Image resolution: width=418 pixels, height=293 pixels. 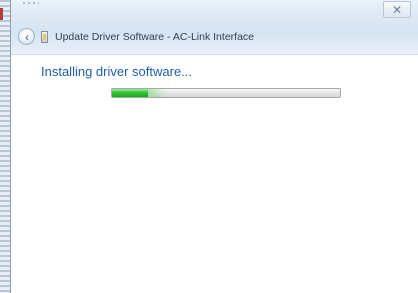 I want to click on device-driver-icon, so click(x=44, y=37).